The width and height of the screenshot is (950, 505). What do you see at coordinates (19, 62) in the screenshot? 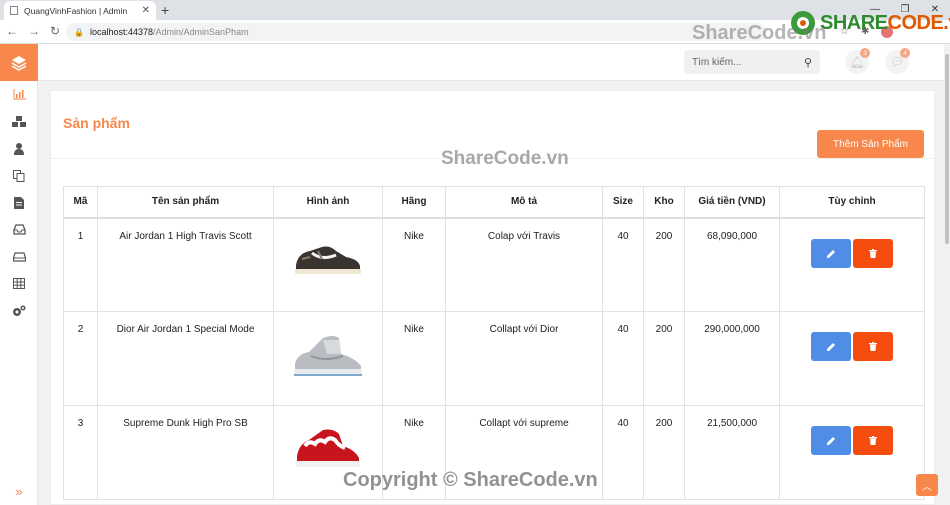
I see `layers-logo-icon` at bounding box center [19, 62].